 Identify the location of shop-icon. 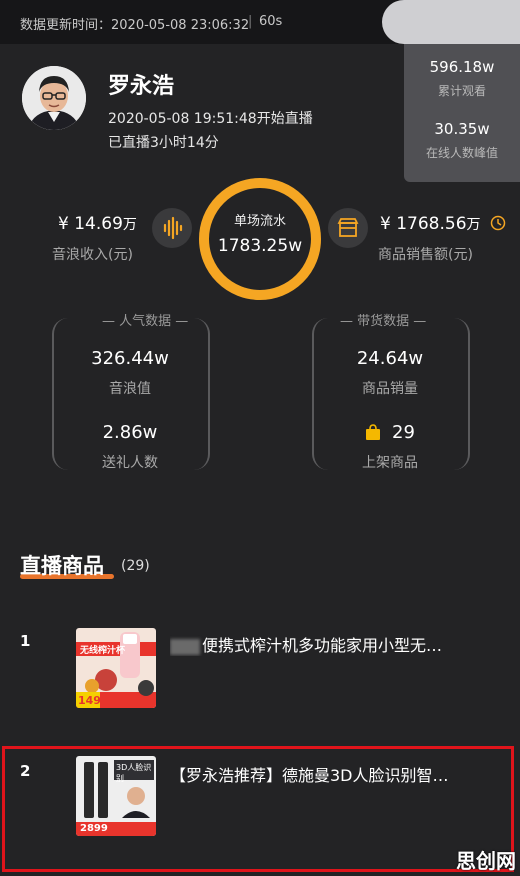
(348, 228).